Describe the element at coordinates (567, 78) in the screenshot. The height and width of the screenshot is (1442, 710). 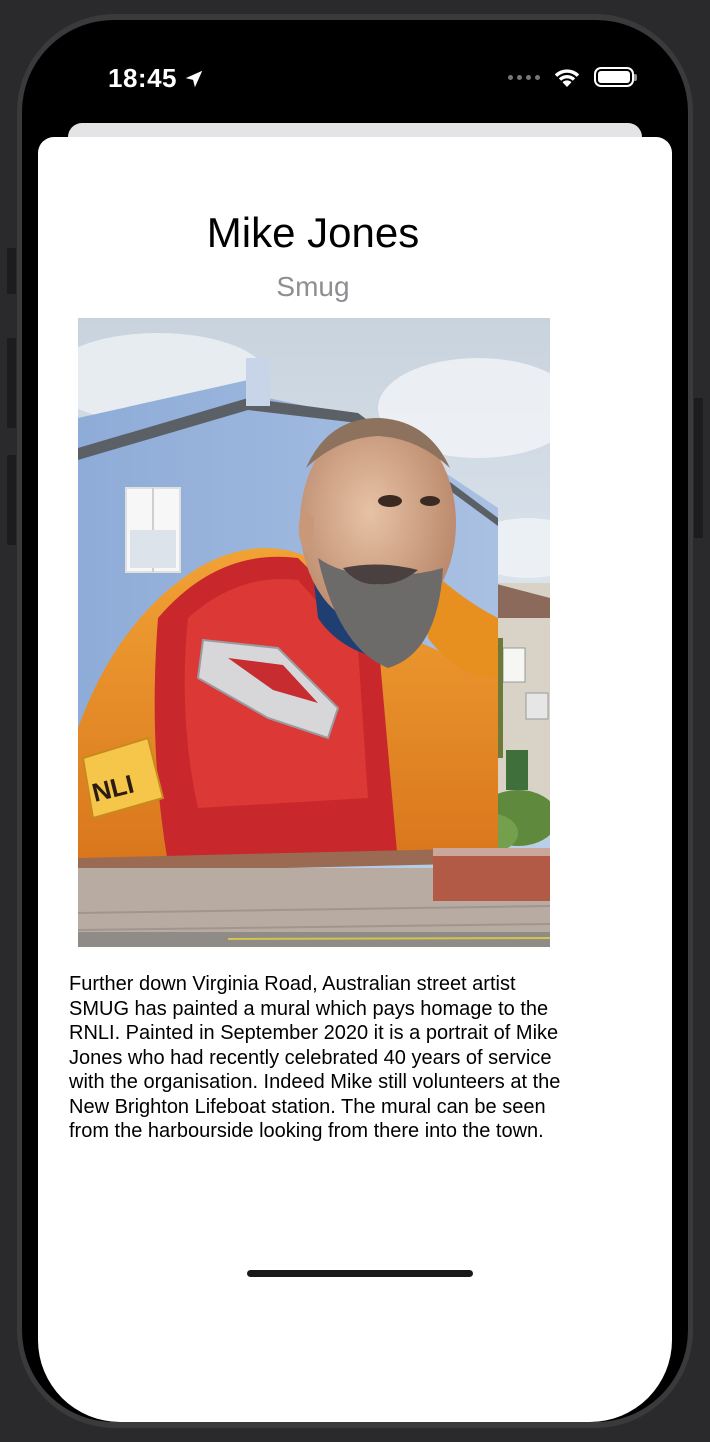
I see `wifi-icon` at that location.